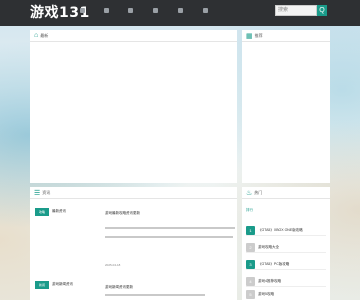  What do you see at coordinates (44, 35) in the screenshot?
I see `latest-panel-title: 最新` at bounding box center [44, 35].